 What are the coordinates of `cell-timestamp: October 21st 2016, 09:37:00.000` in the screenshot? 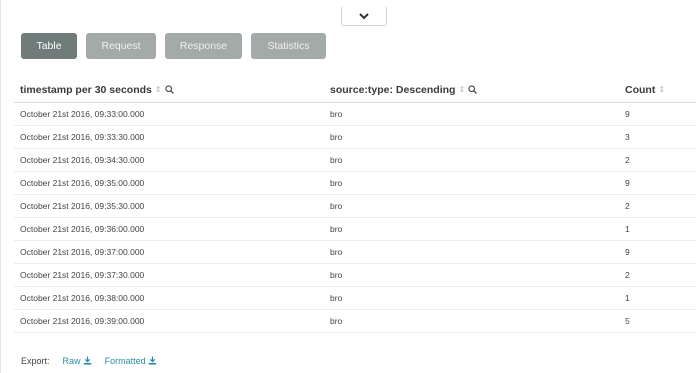 It's located at (169, 252).